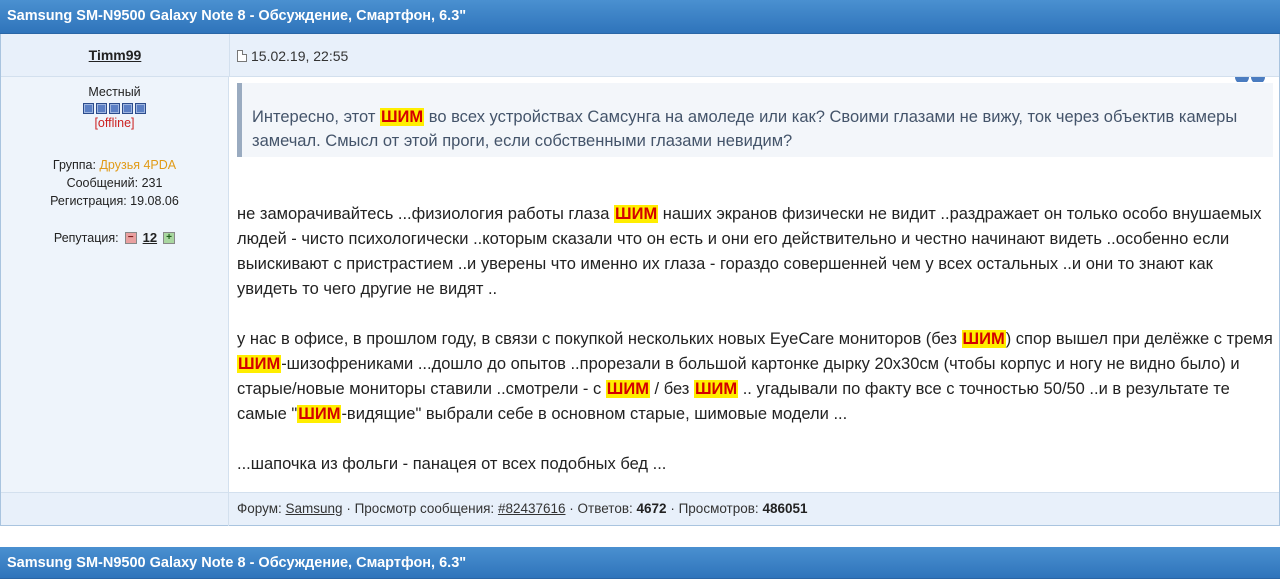  I want to click on rank-stars, so click(114, 108).